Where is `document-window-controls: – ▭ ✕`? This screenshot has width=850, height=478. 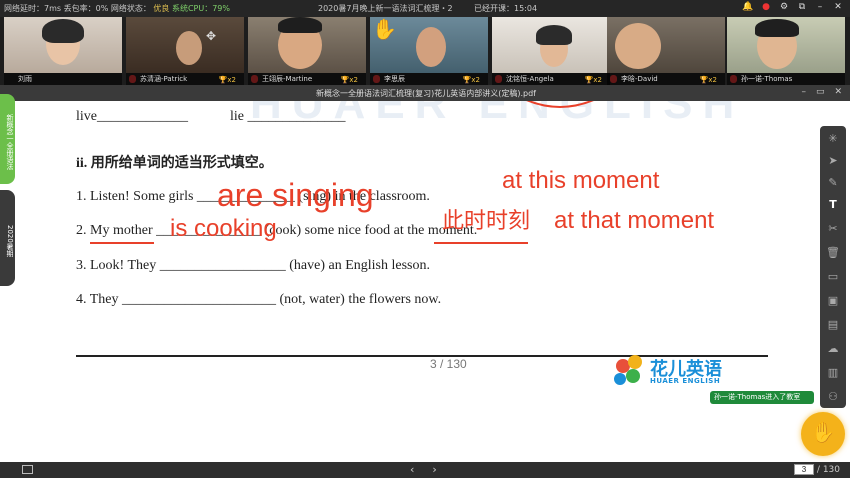 document-window-controls: – ▭ ✕ is located at coordinates (821, 92).